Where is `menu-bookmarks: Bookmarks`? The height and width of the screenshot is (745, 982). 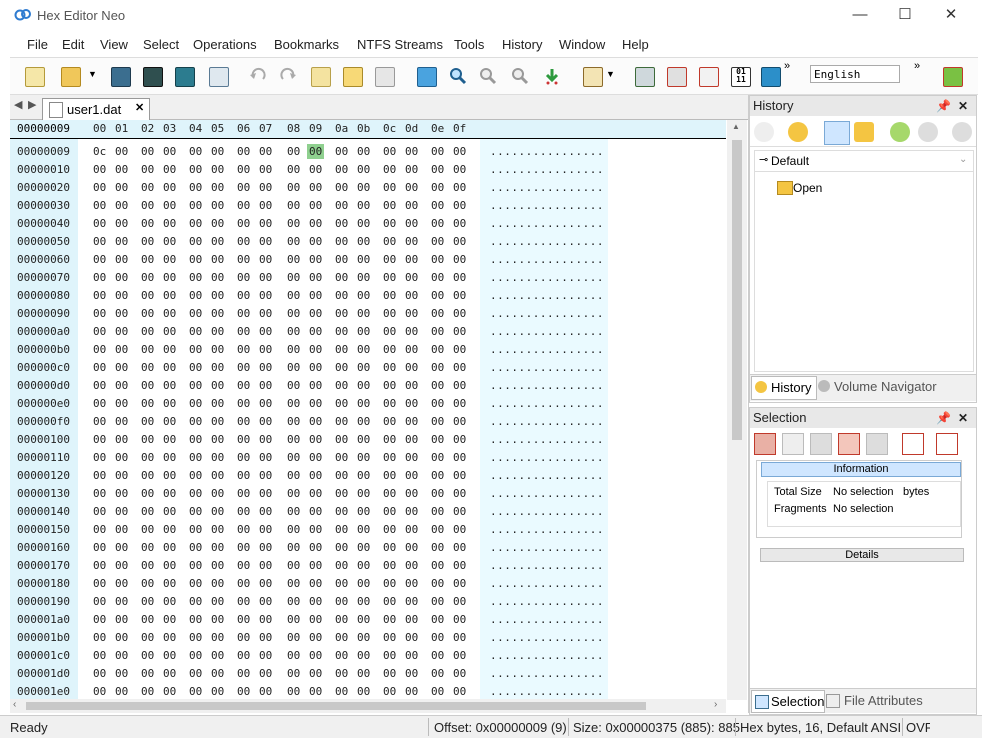 menu-bookmarks: Bookmarks is located at coordinates (306, 44).